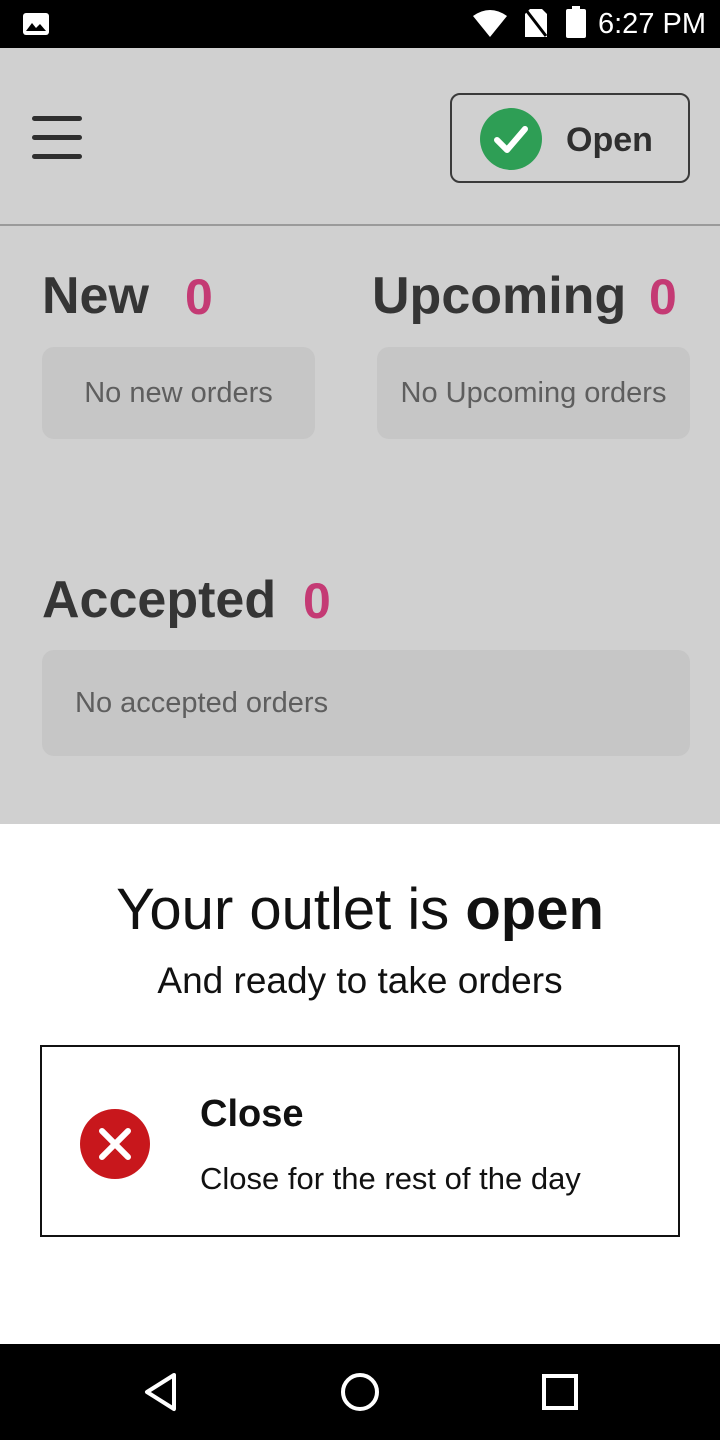  What do you see at coordinates (162, 1392) in the screenshot?
I see `back-icon` at bounding box center [162, 1392].